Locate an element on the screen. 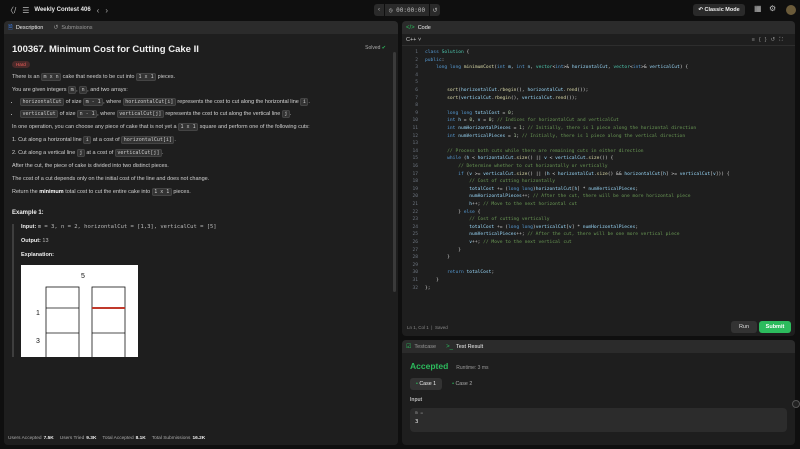 The image size is (800, 449). language-select: C++ ˅ is located at coordinates (413, 40).